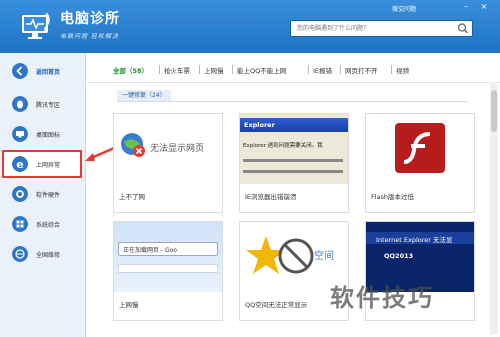 This screenshot has height=337, width=500. I want to click on globe-icon, so click(20, 254).